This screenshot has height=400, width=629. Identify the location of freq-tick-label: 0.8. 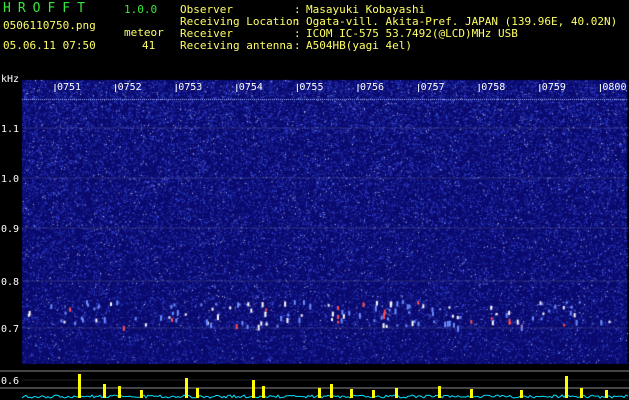
(10, 282).